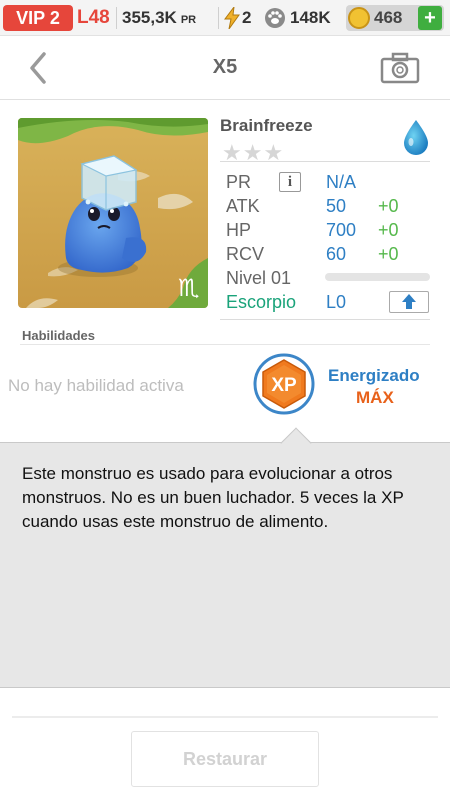  What do you see at coordinates (310, 17) in the screenshot?
I see `paw-value: 148K` at bounding box center [310, 17].